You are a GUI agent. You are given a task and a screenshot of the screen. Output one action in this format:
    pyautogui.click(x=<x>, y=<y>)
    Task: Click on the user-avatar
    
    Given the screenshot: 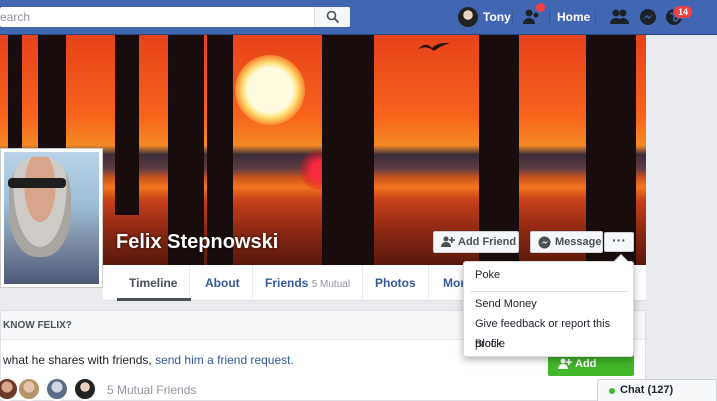 What is the action you would take?
    pyautogui.click(x=468, y=17)
    